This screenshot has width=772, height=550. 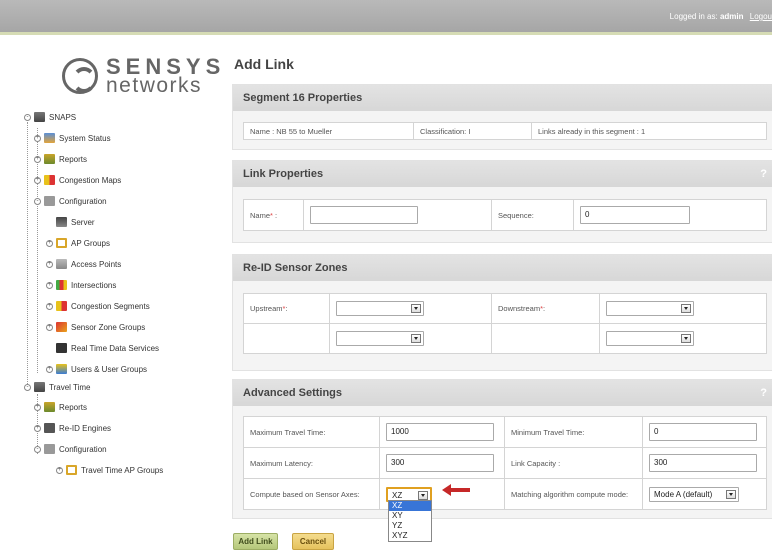 What do you see at coordinates (70, 449) in the screenshot?
I see `tree-node-tt-configuration: - Configuration` at bounding box center [70, 449].